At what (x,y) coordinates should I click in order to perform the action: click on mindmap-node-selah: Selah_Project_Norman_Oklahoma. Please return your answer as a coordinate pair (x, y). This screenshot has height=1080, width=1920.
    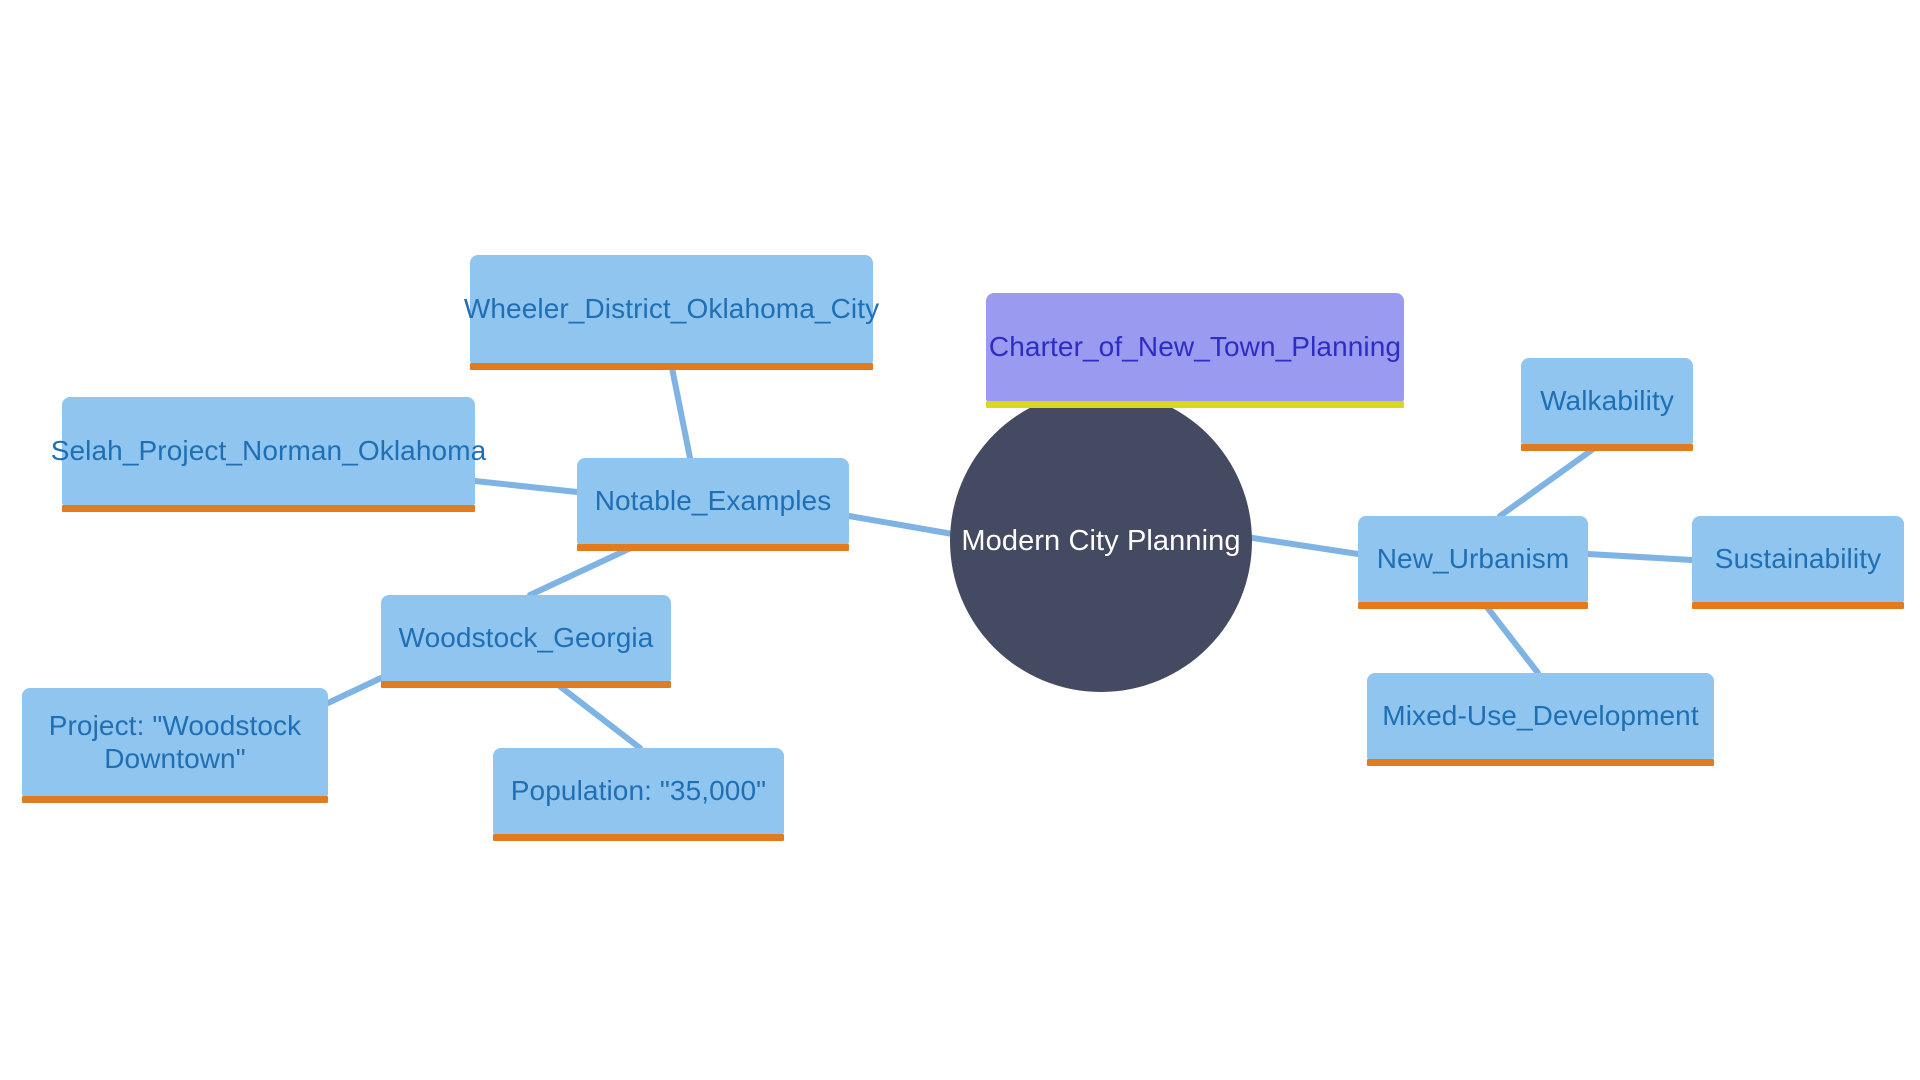
    Looking at the image, I should click on (268, 454).